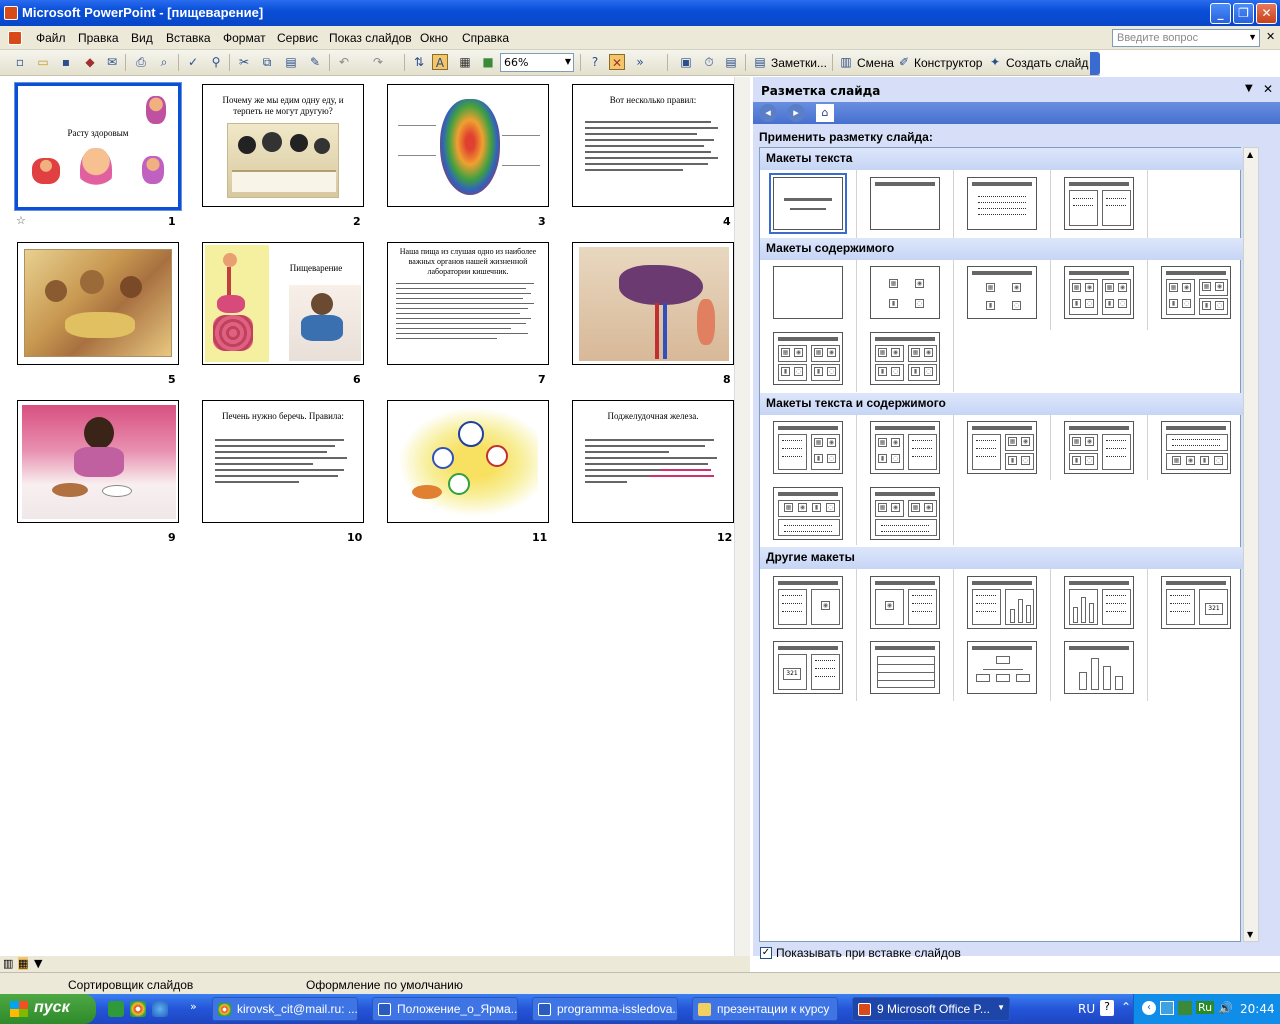  I want to click on layout-title-content: ▦ ◉ ▮ ◌, so click(1002, 292).